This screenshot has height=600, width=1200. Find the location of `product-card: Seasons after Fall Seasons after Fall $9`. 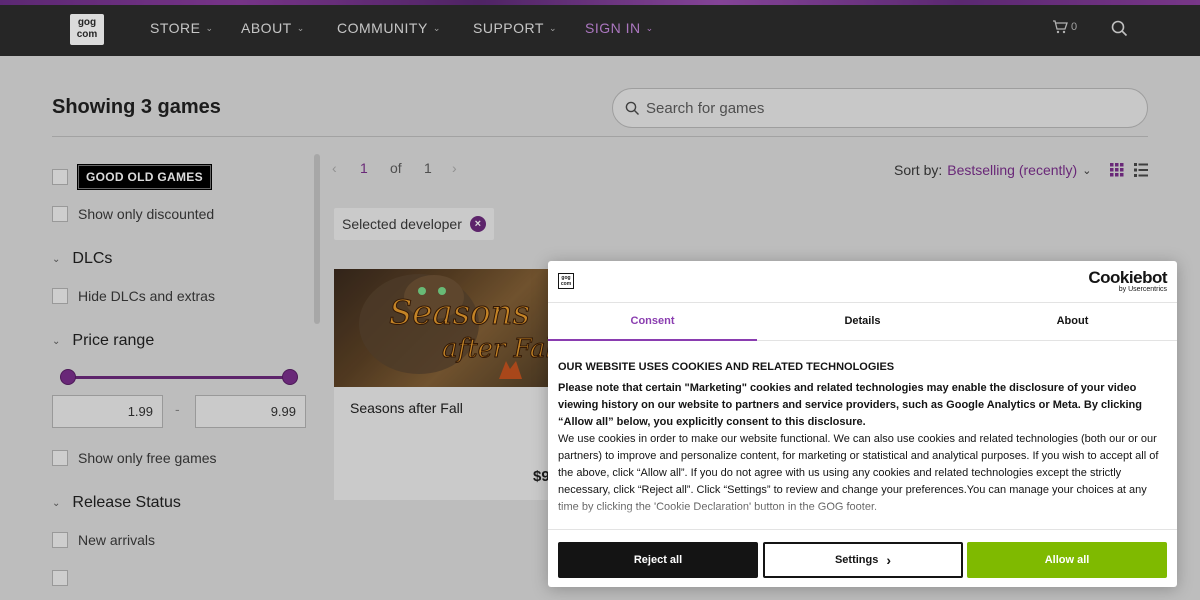

product-card: Seasons after Fall Seasons after Fall $9 is located at coordinates (449, 384).